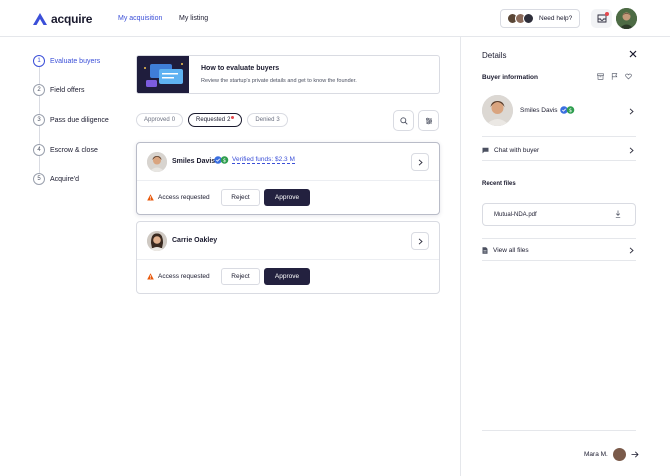  I want to click on flag-icon, so click(614, 76).